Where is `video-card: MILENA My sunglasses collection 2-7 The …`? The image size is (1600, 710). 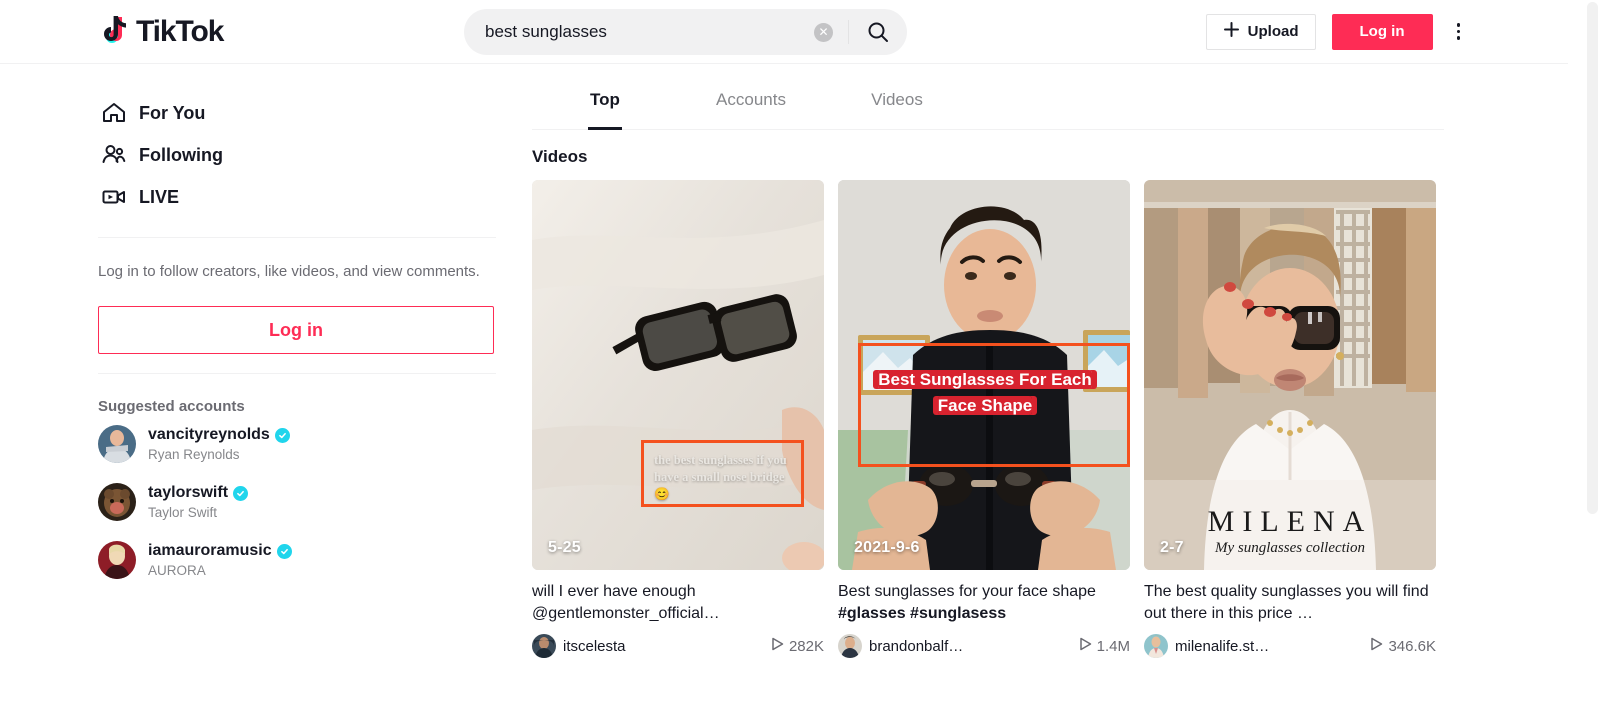
video-card: MILENA My sunglasses collection 2-7 The … is located at coordinates (1290, 419).